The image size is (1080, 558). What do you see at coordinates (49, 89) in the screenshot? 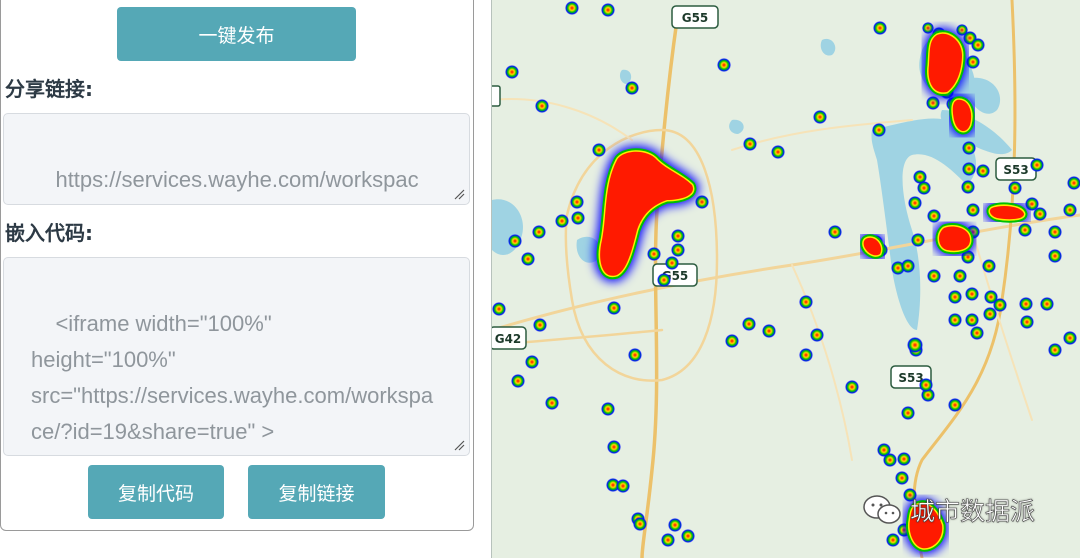
I see `share-link-label: 分享链接:` at bounding box center [49, 89].